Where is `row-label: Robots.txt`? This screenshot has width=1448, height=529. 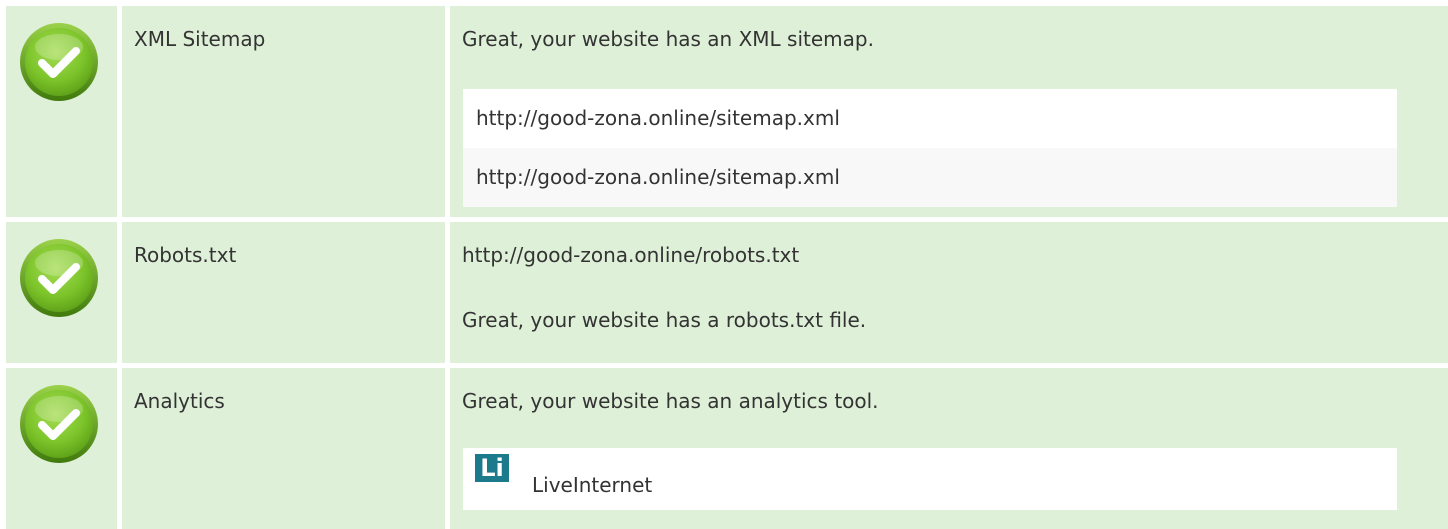
row-label: Robots.txt is located at coordinates (185, 255).